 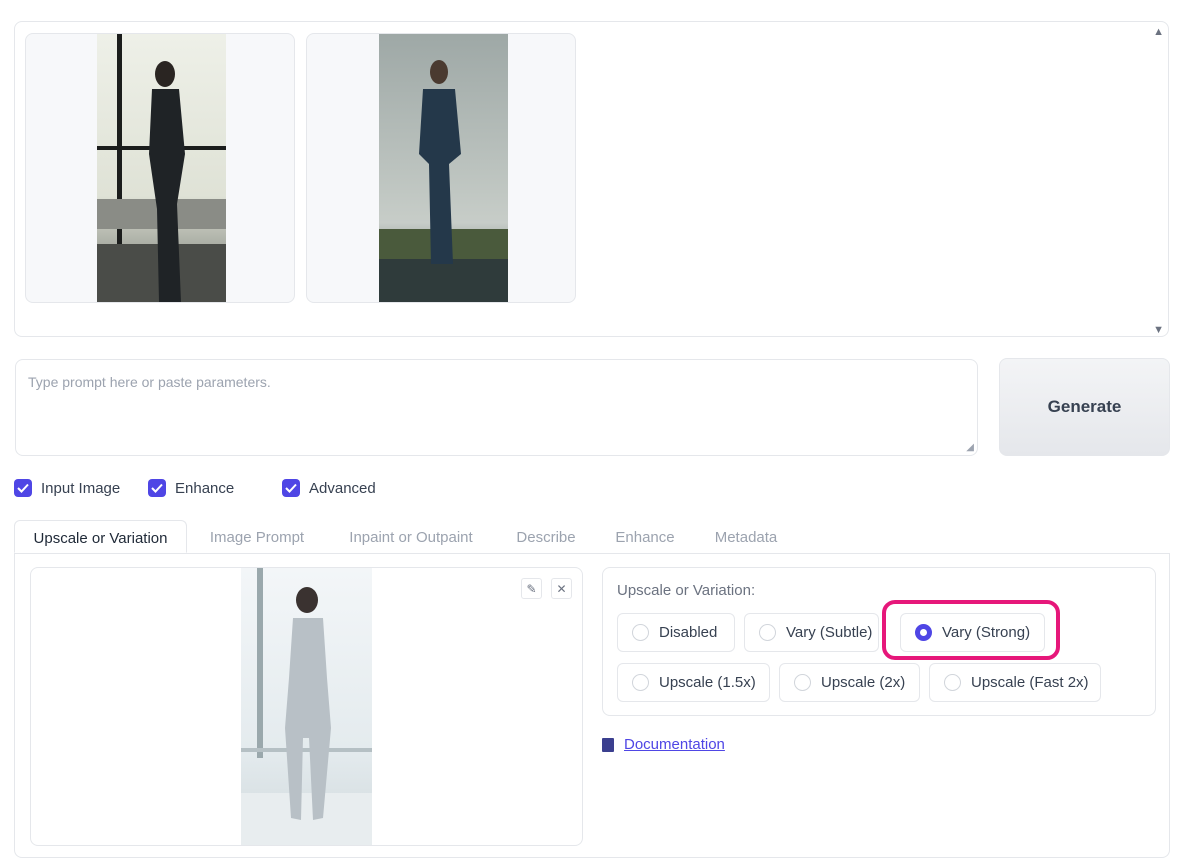 What do you see at coordinates (1158, 32) in the screenshot?
I see `scroll-up-icon: ▲` at bounding box center [1158, 32].